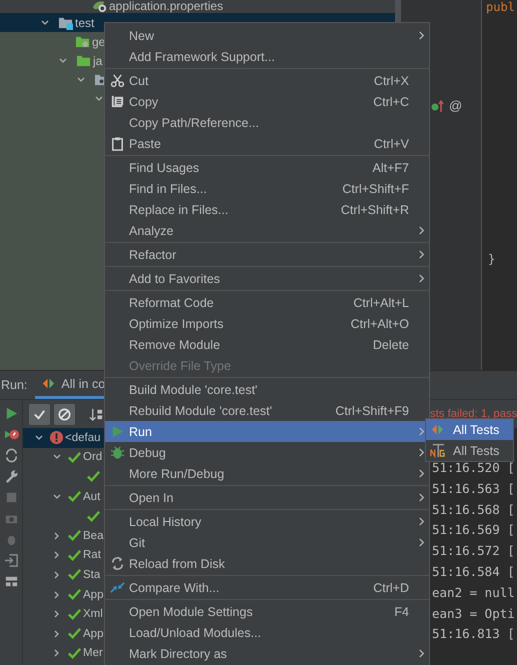  What do you see at coordinates (267, 344) in the screenshot?
I see `menu-item: Remove Module Delete` at bounding box center [267, 344].